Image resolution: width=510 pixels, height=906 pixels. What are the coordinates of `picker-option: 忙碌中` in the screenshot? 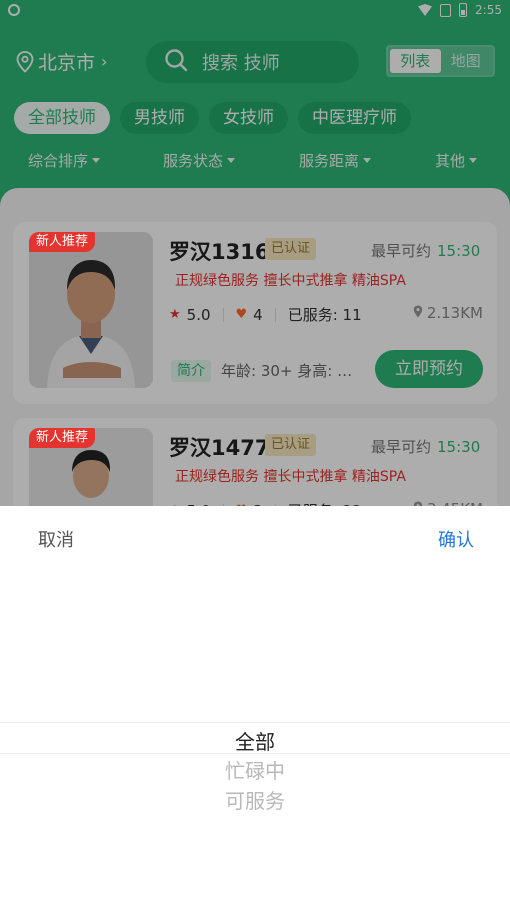 It's located at (255, 769).